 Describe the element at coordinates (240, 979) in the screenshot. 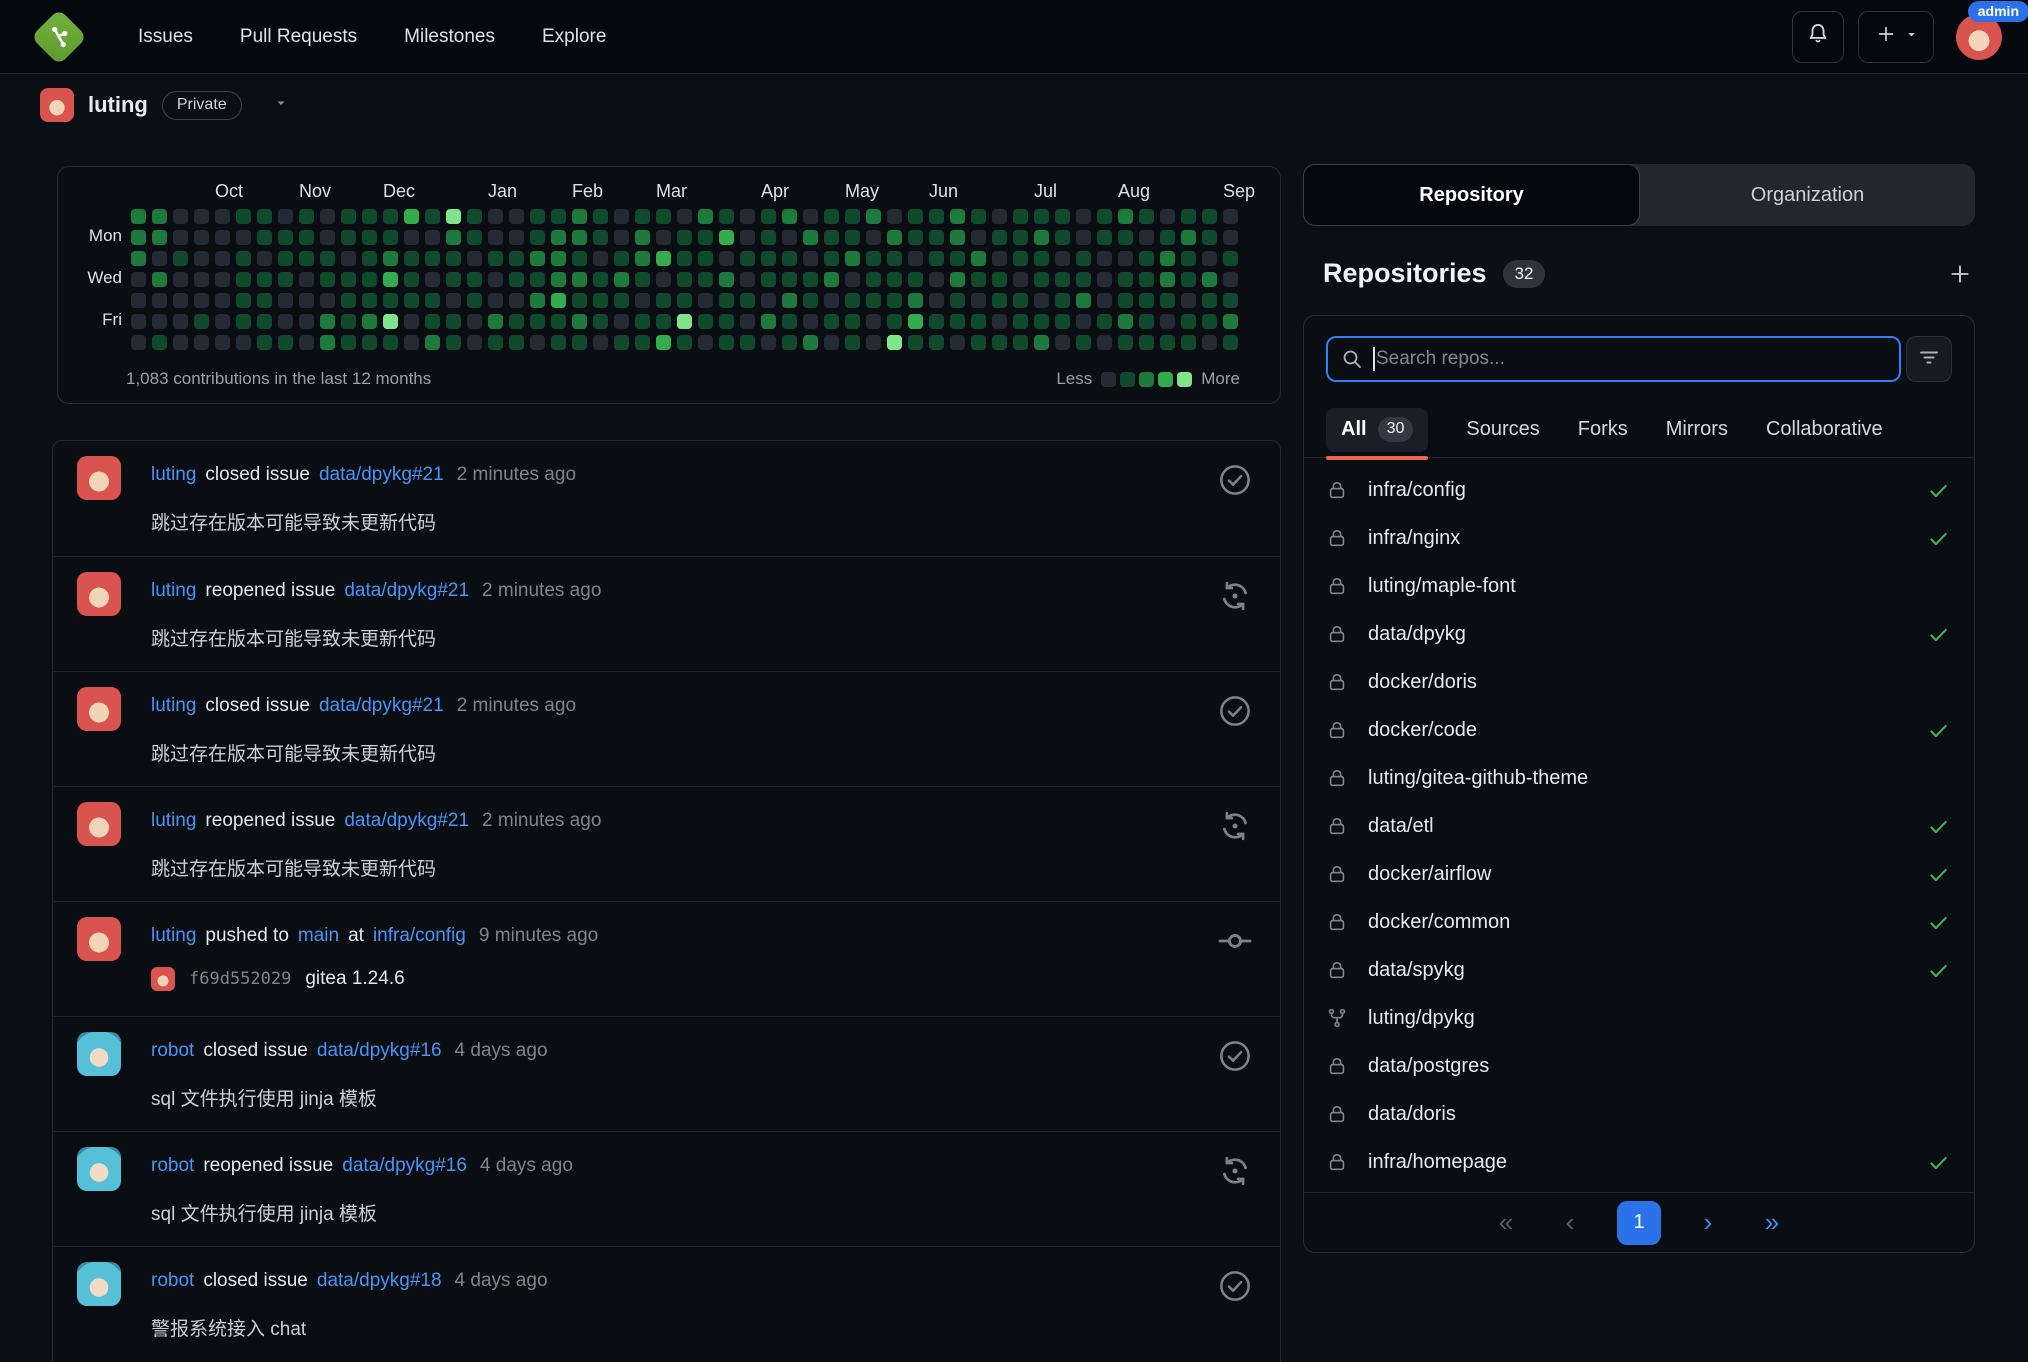

I see `commit-hash-link: f69d552029` at that location.